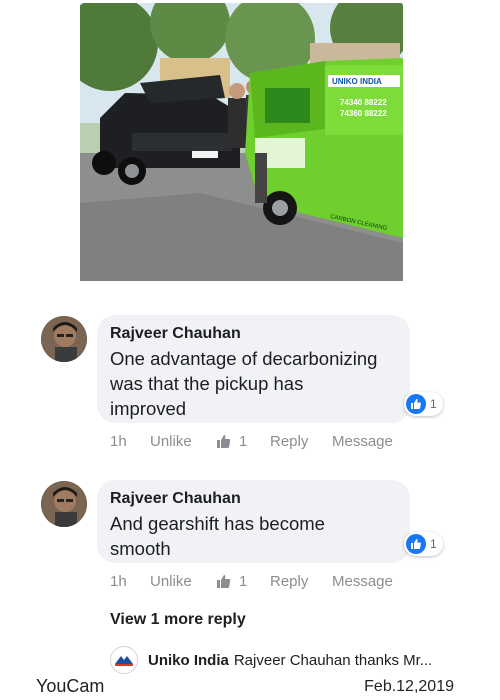 The width and height of the screenshot is (500, 700). I want to click on comment-text-line: smooth, so click(140, 548).